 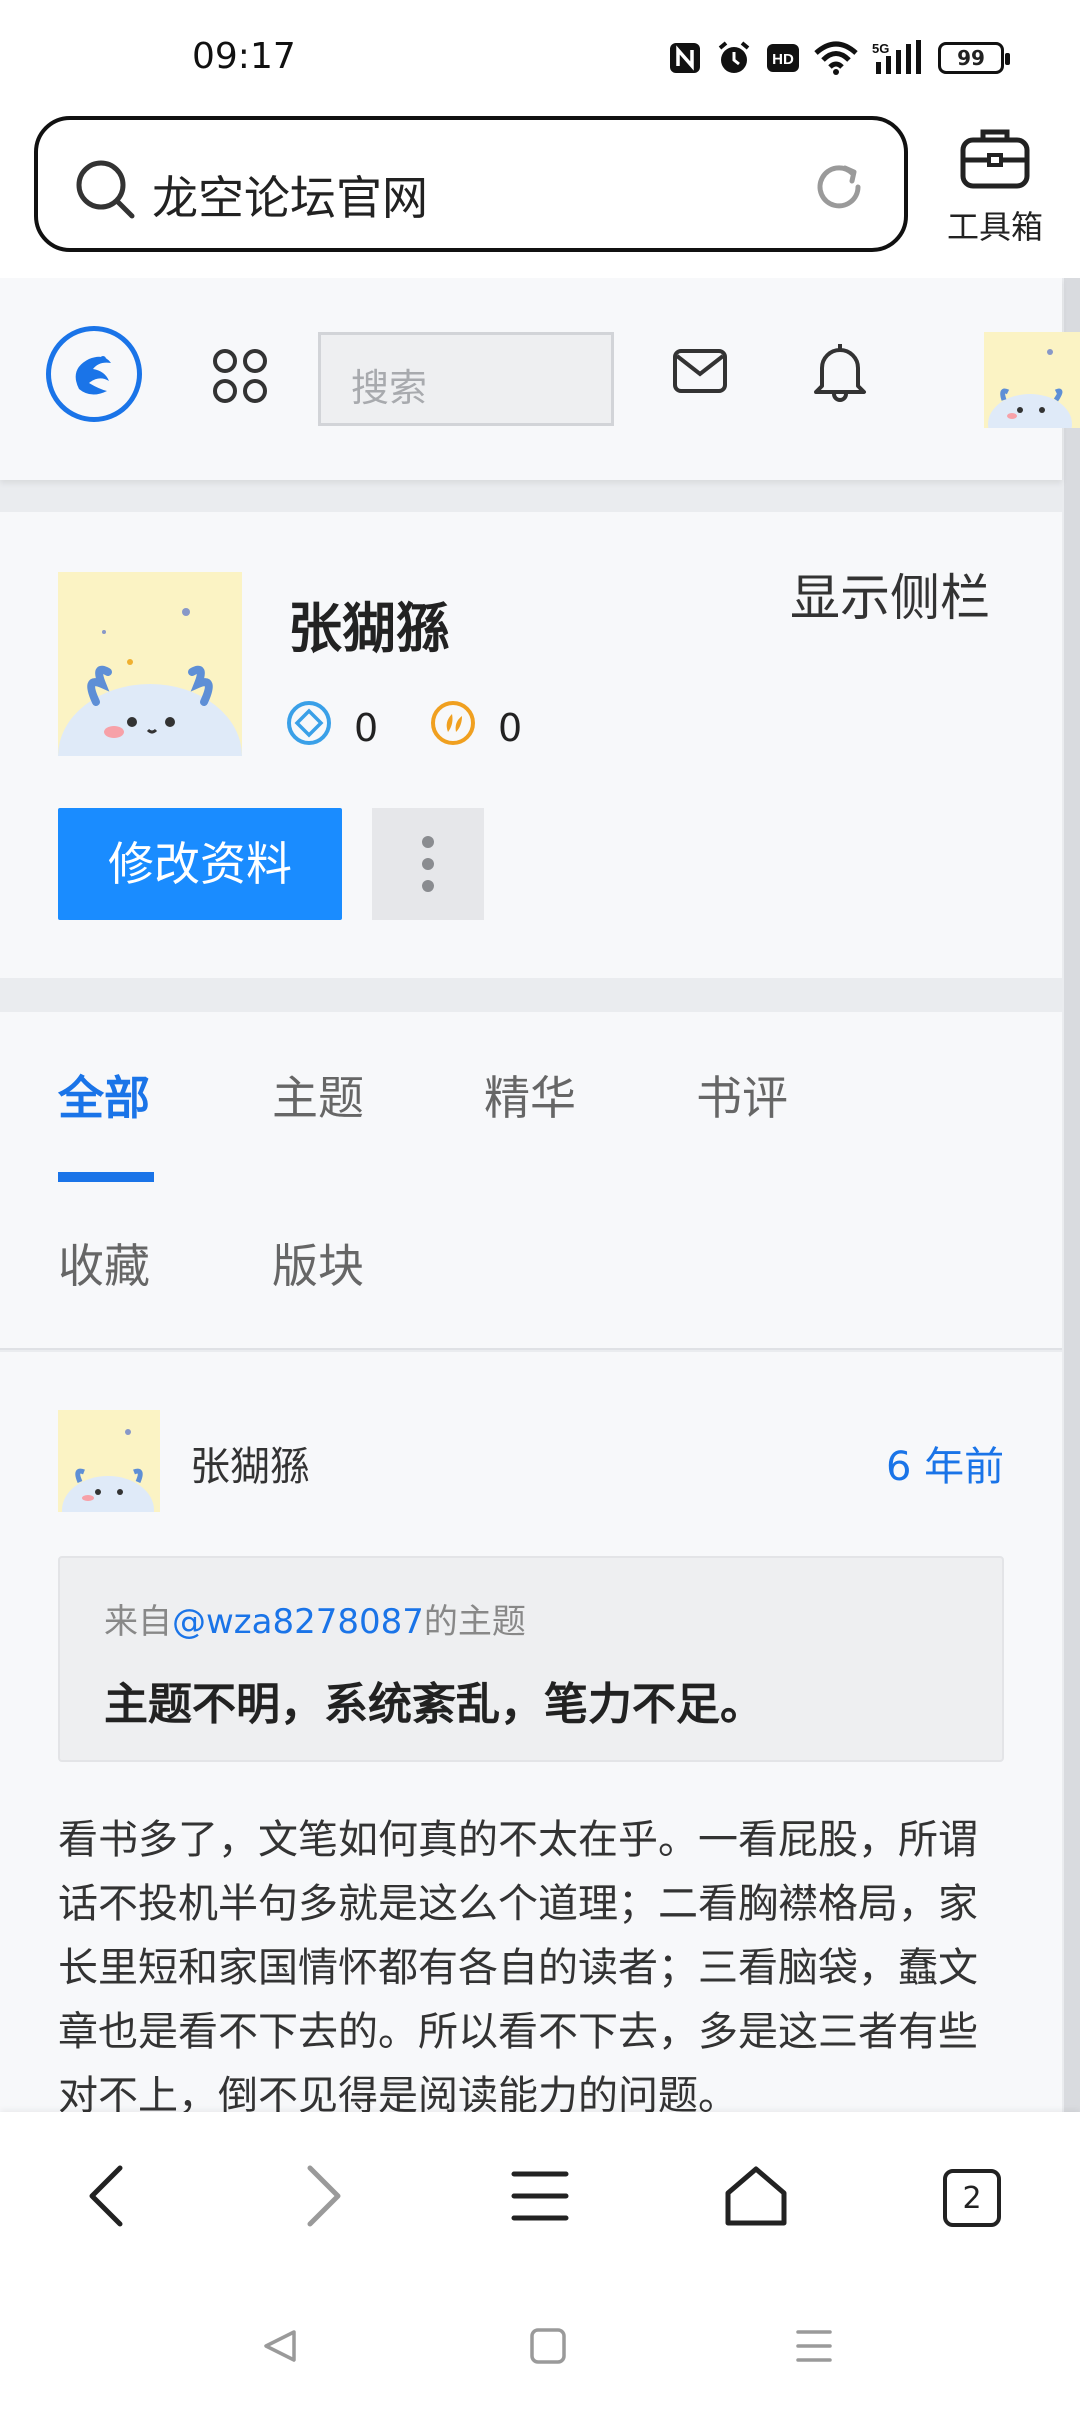 I want to click on tab-favorites: 收藏, so click(x=104, y=1263).